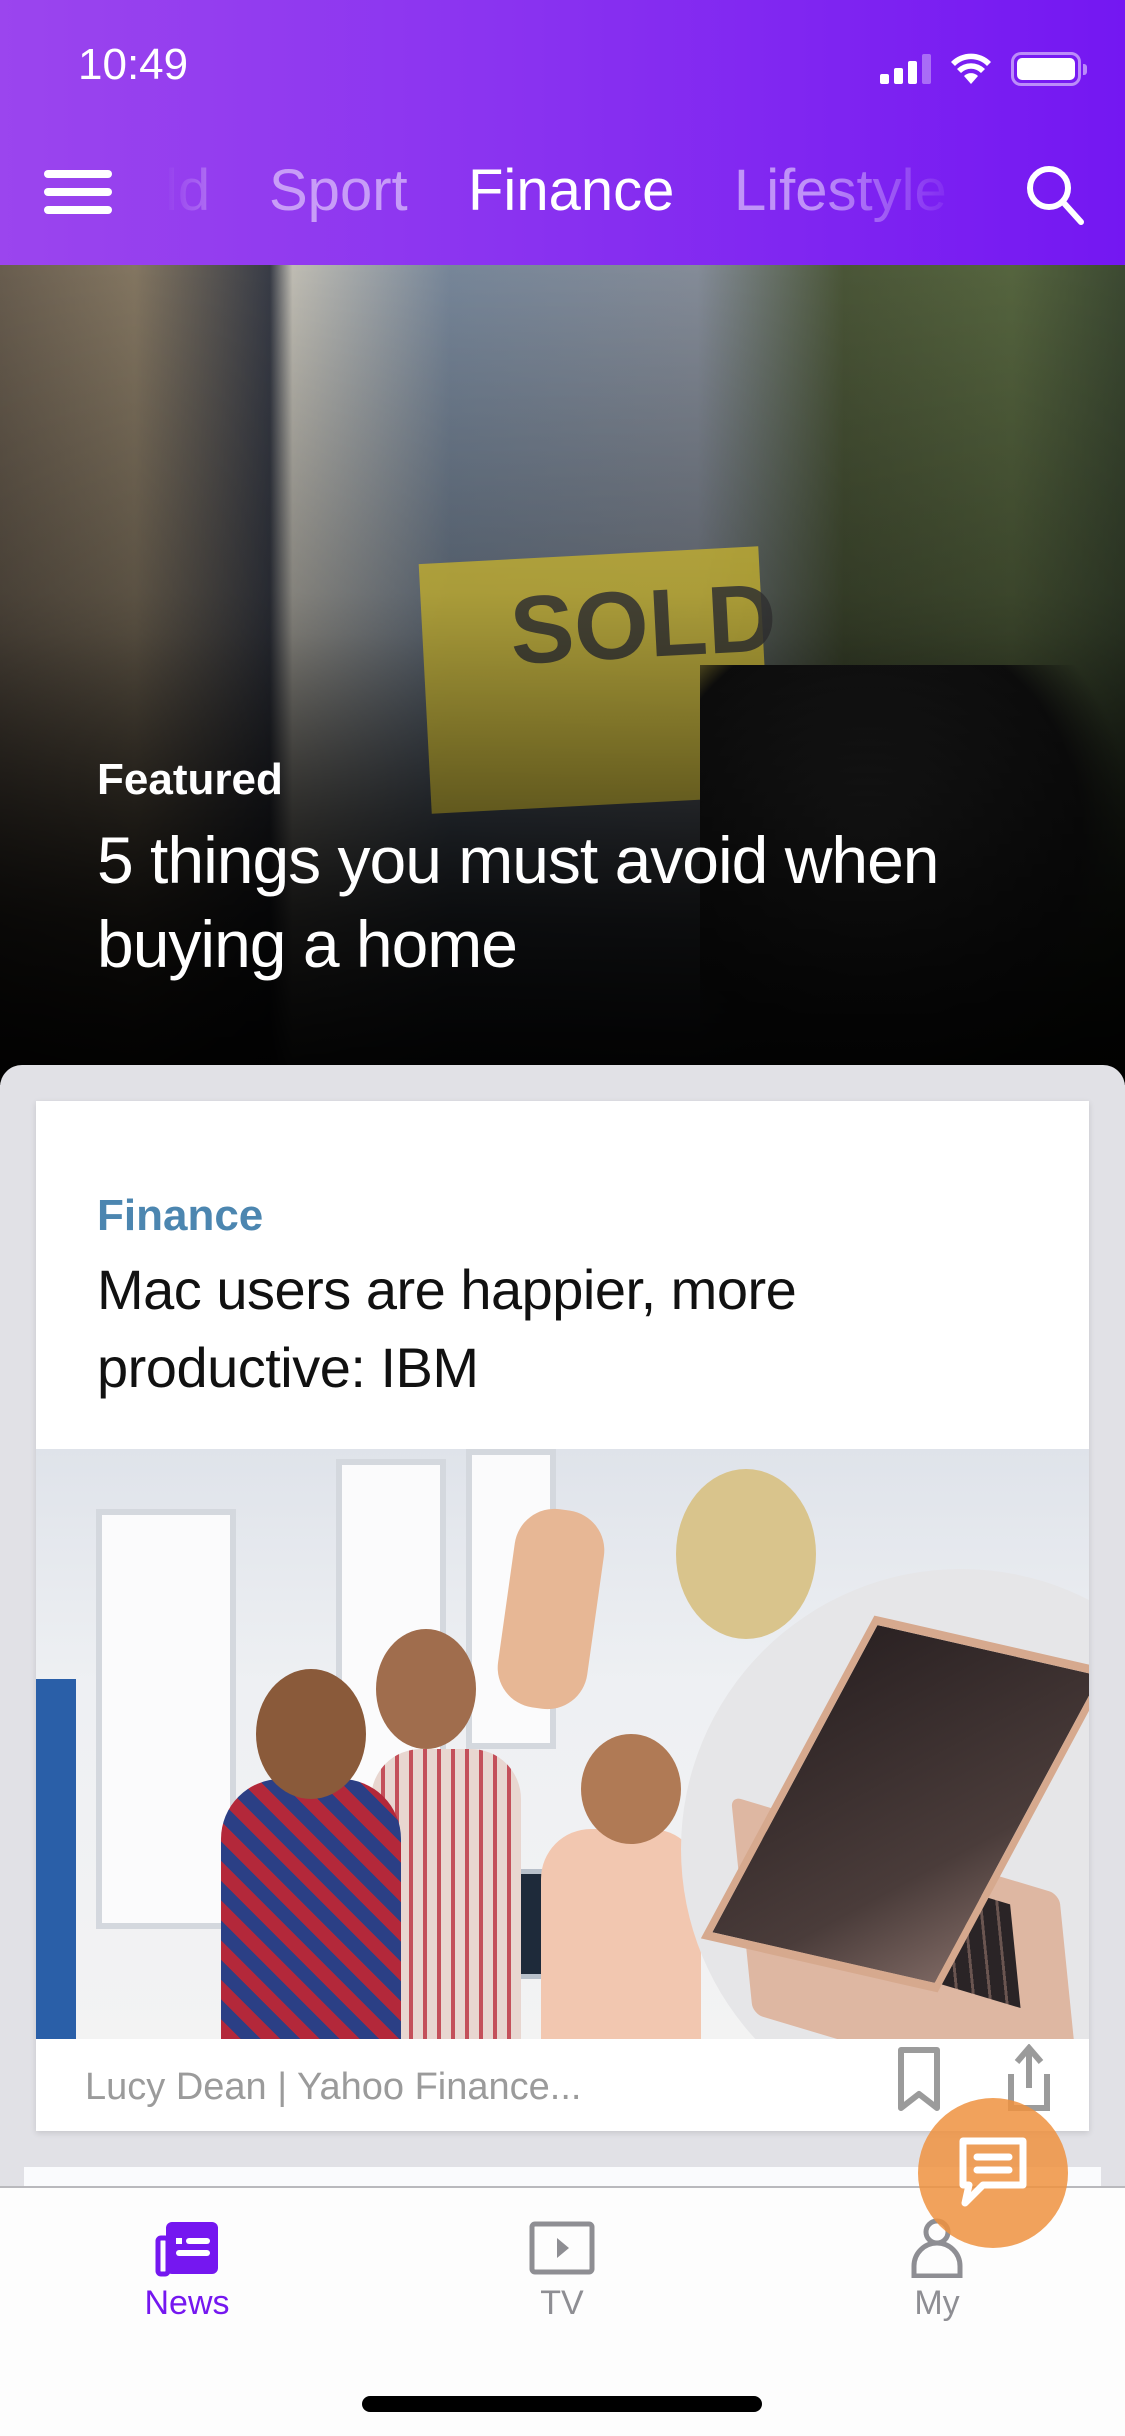 The image size is (1125, 2436). Describe the element at coordinates (571, 191) in the screenshot. I see `tab-finance: Finance` at that location.